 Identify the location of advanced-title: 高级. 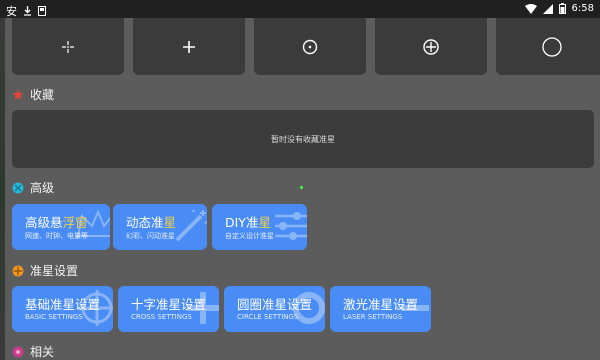
(42, 188).